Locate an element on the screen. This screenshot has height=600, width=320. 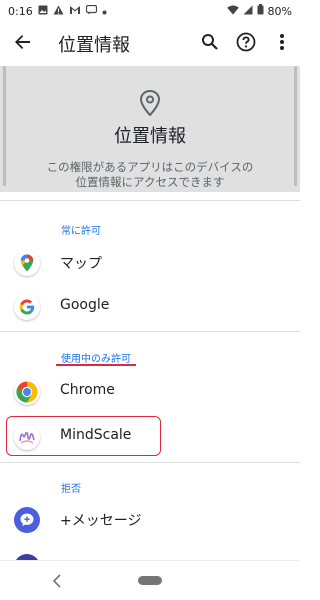
app-row-chrome: Chrome is located at coordinates (150, 391).